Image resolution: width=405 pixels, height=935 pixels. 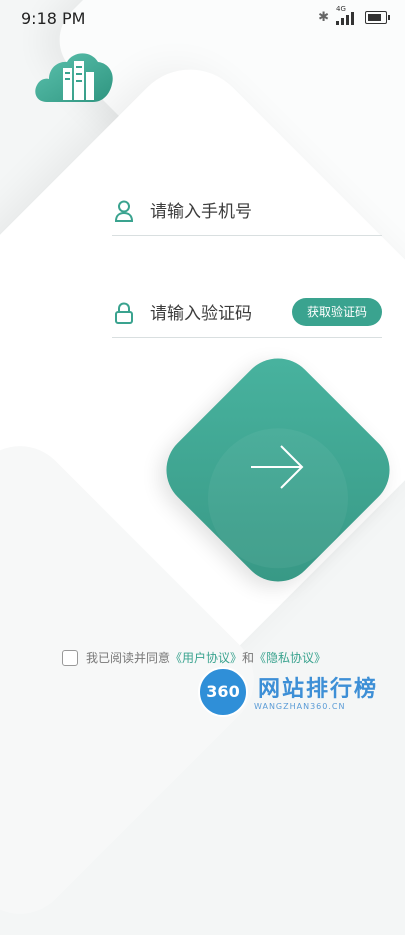 What do you see at coordinates (341, 8) in the screenshot?
I see `network-type-label: 4G` at bounding box center [341, 8].